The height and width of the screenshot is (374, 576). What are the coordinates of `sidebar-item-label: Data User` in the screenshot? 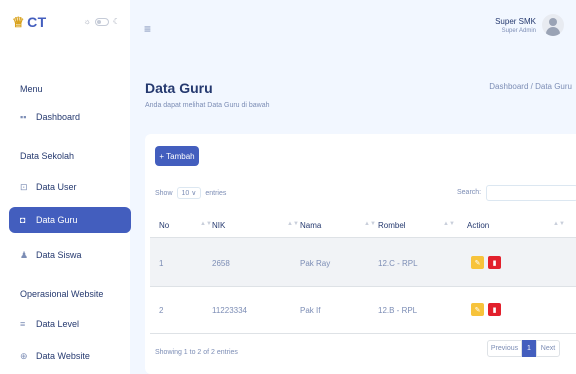 It's located at (56, 187).